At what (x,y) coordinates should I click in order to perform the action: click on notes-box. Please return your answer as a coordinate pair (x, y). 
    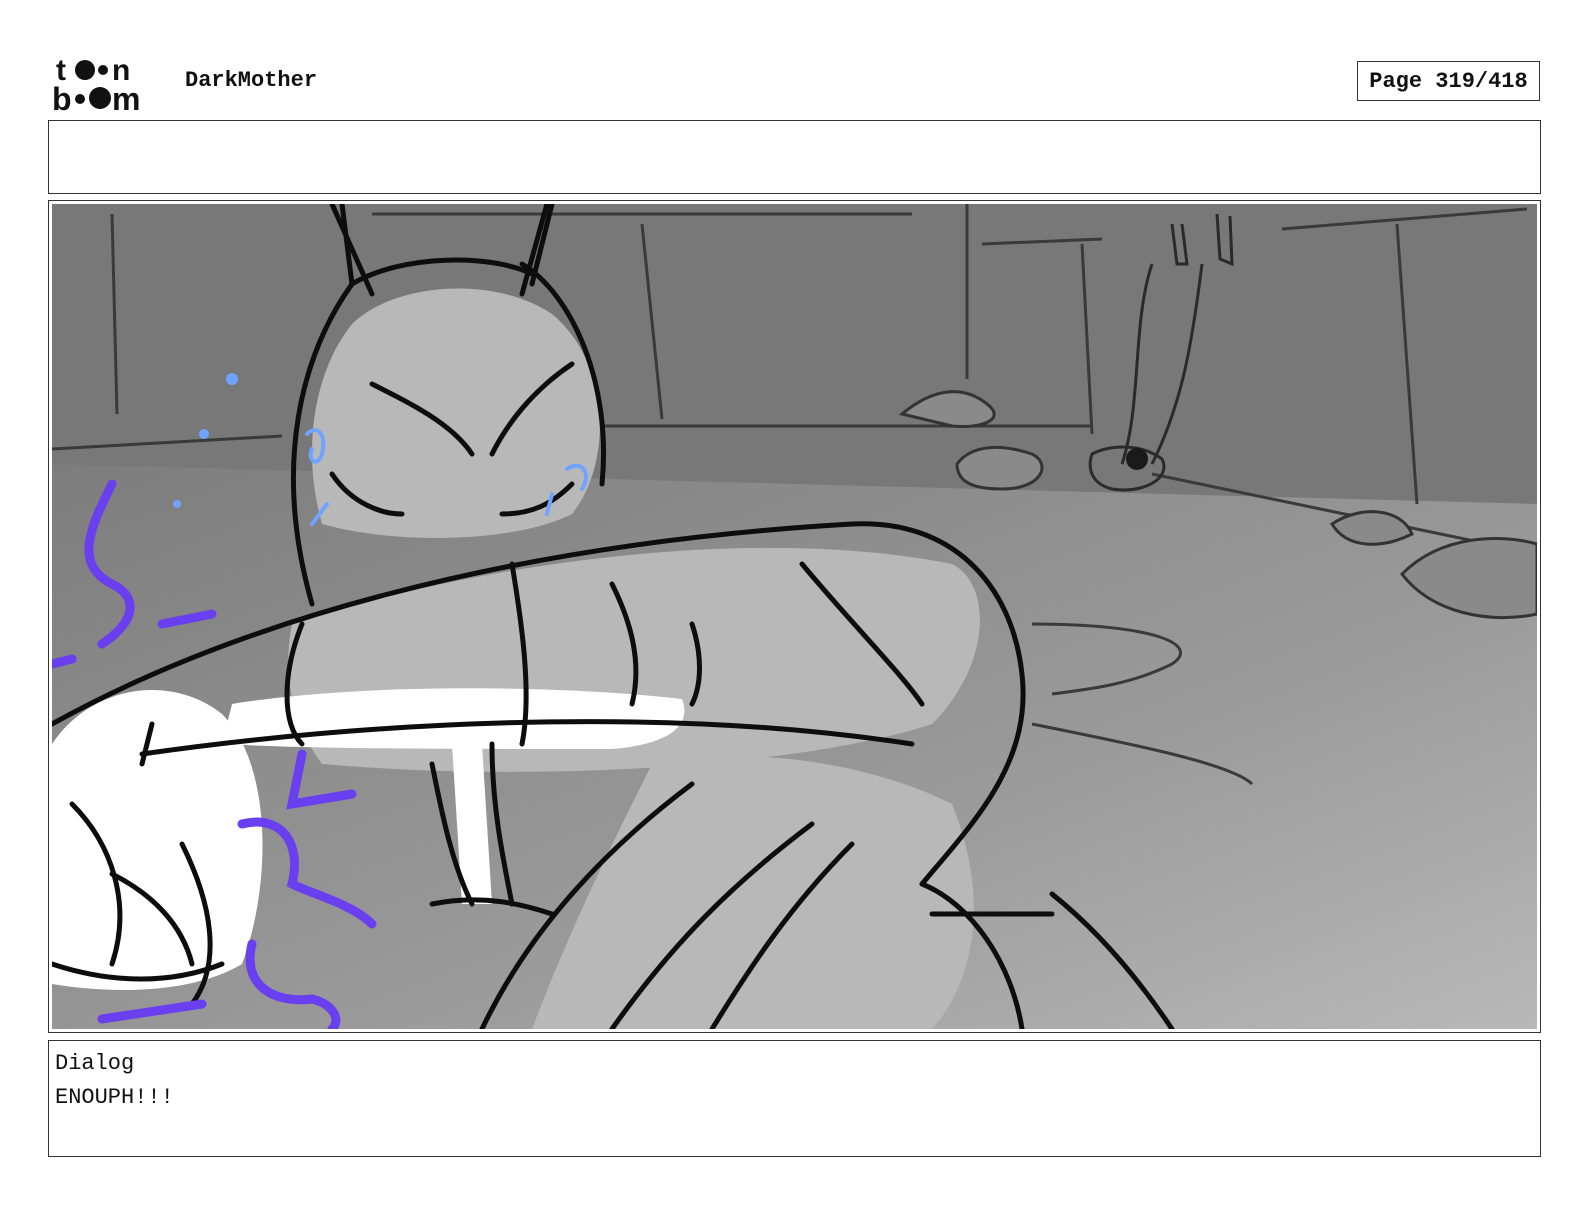
    Looking at the image, I should click on (794, 157).